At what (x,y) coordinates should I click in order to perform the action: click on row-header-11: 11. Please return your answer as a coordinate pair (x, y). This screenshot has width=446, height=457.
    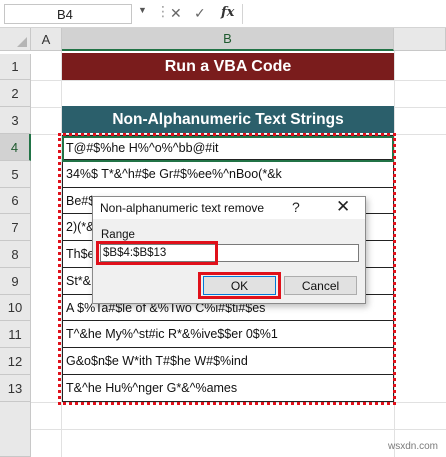
    Looking at the image, I should click on (15, 334).